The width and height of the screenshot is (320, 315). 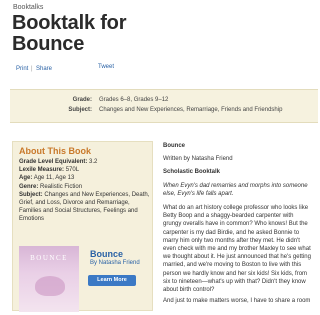 What do you see at coordinates (115, 263) in the screenshot?
I see `book-author-link: By Natasha Friend` at bounding box center [115, 263].